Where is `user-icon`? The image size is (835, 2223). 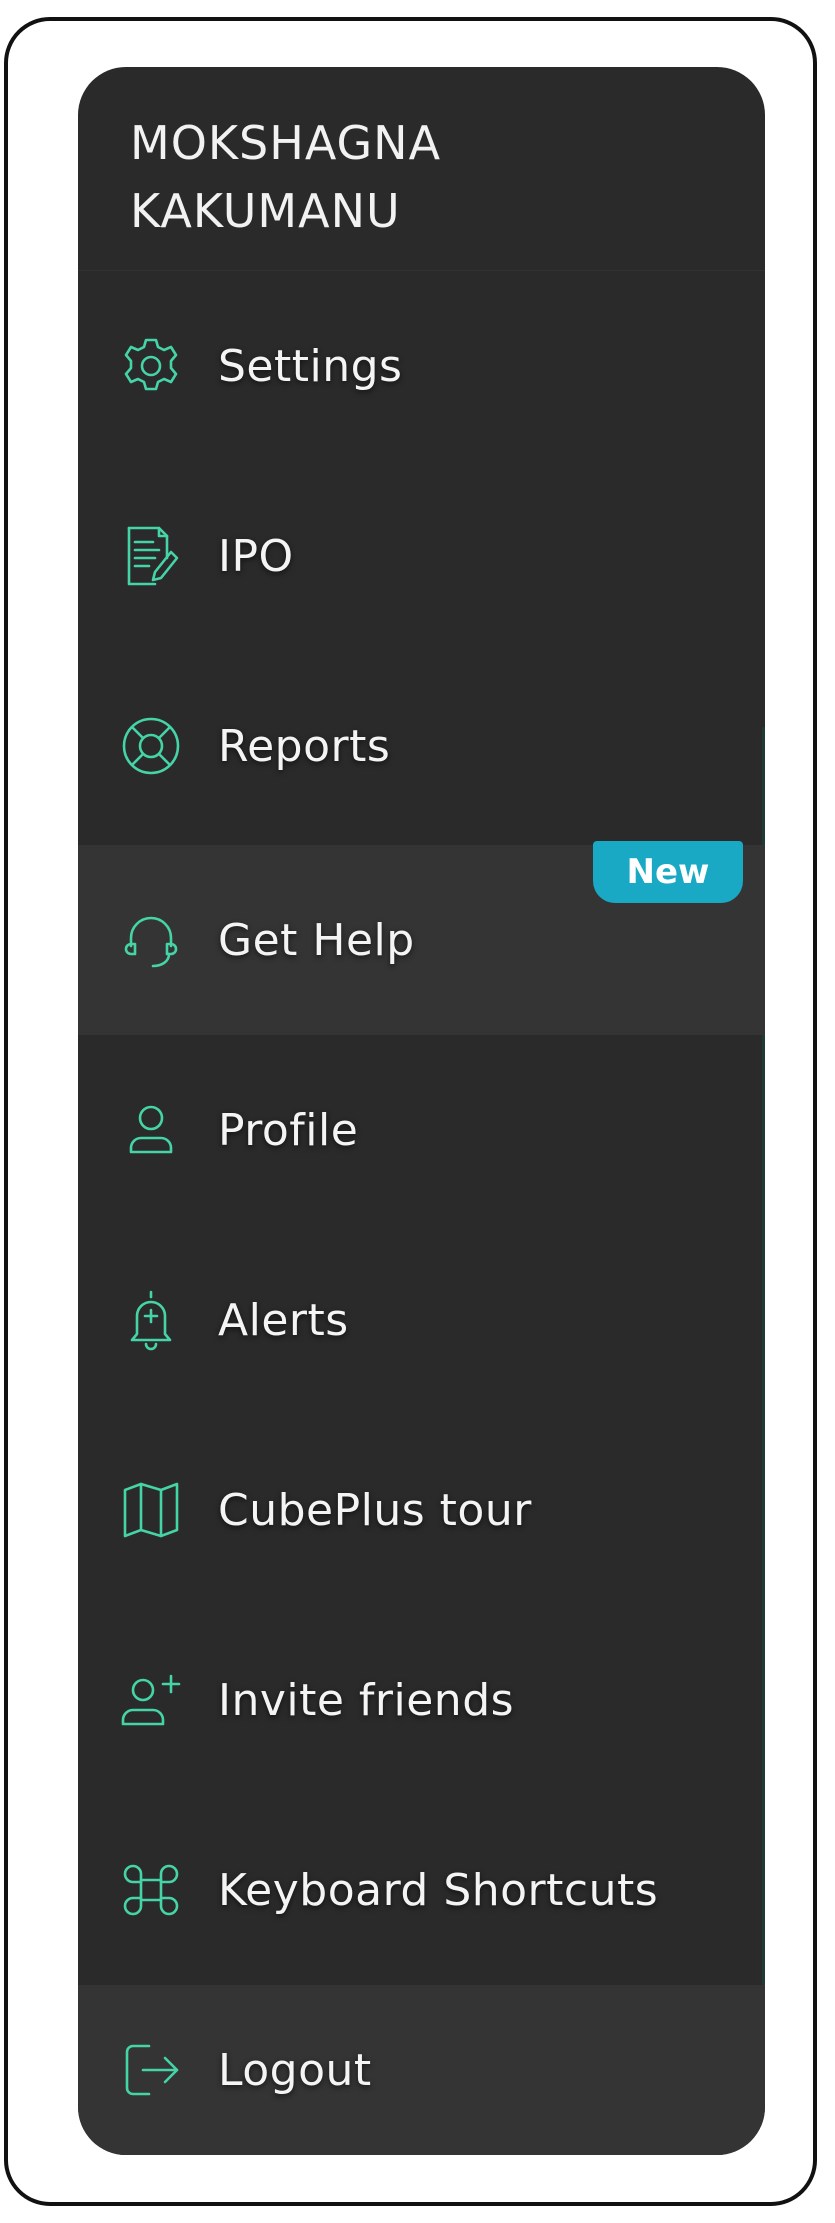
user-icon is located at coordinates (151, 1130).